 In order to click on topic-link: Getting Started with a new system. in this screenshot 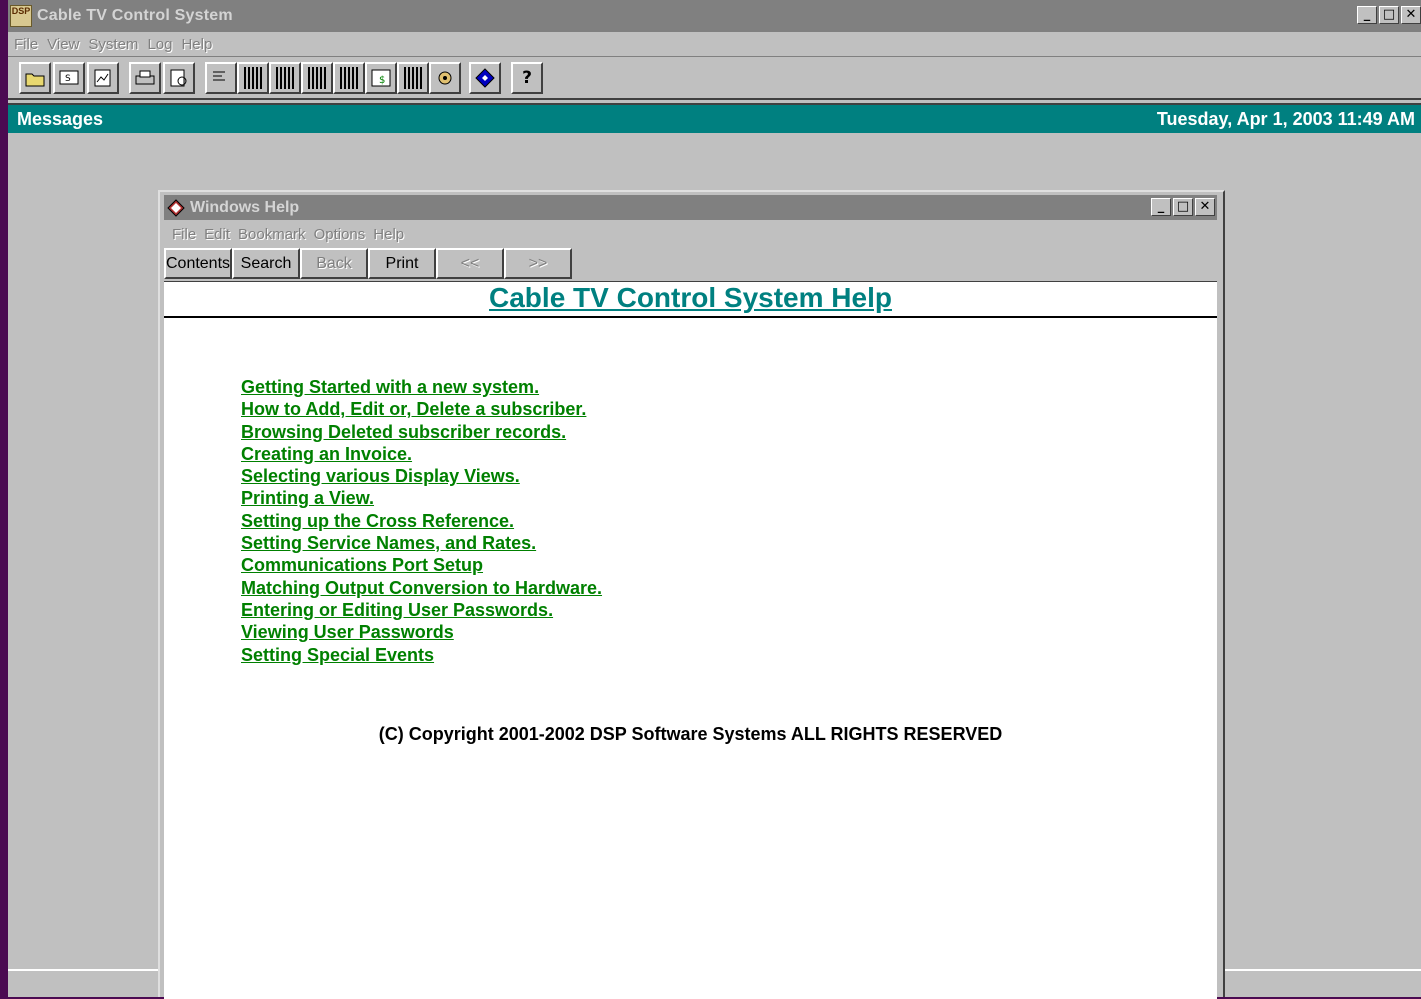, I will do `click(421, 387)`.